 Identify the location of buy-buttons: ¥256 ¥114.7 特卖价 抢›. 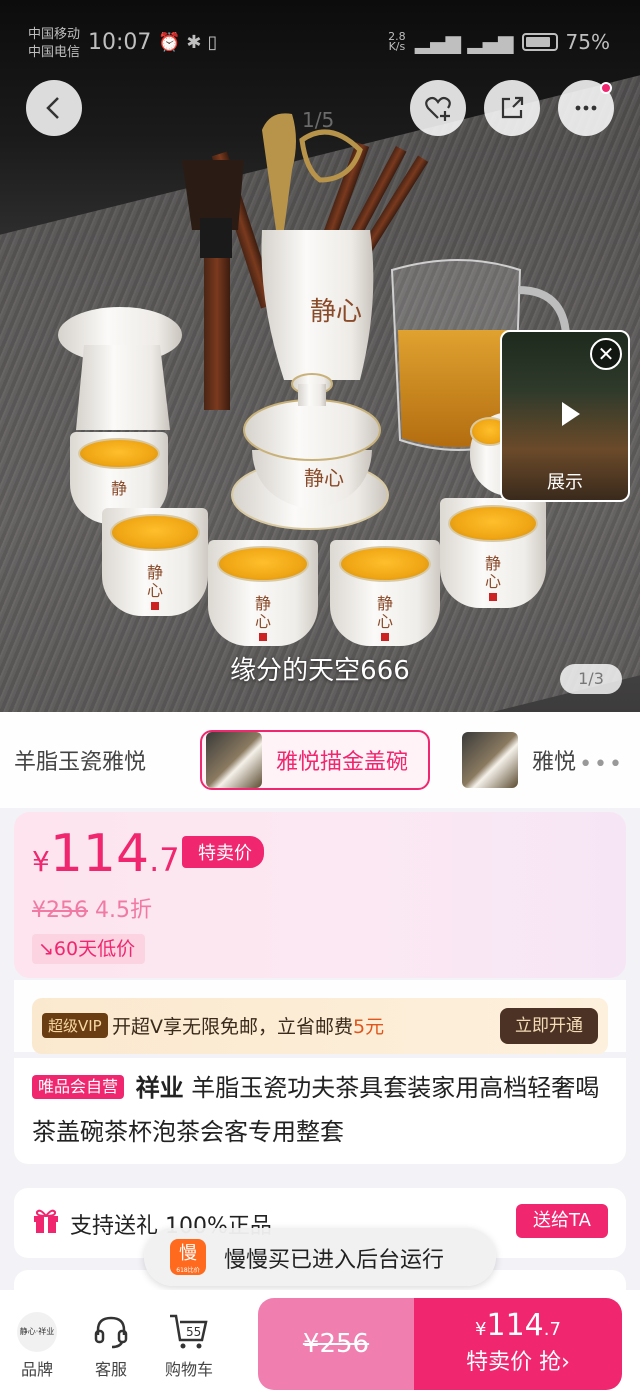
(440, 1344).